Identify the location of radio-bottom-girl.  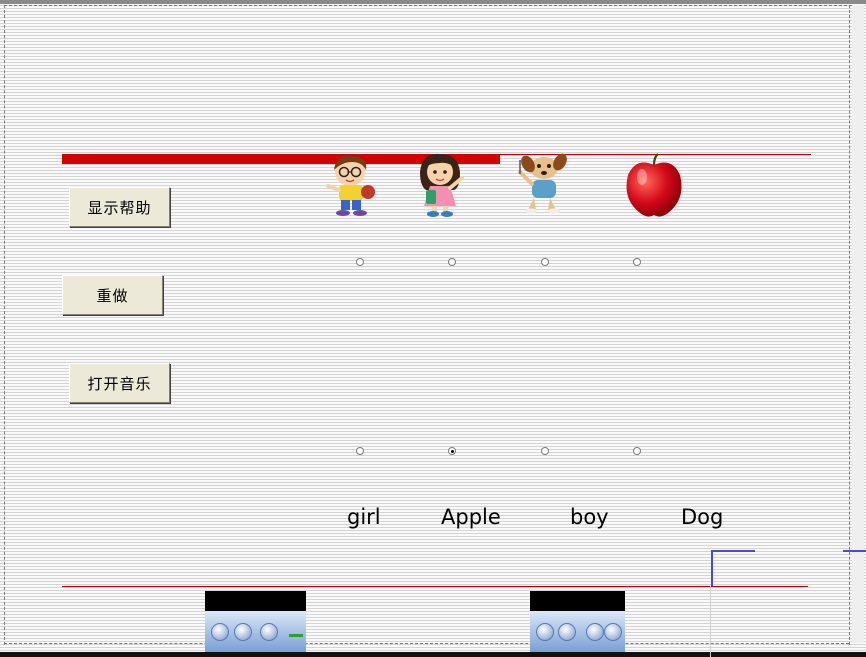
(360, 451).